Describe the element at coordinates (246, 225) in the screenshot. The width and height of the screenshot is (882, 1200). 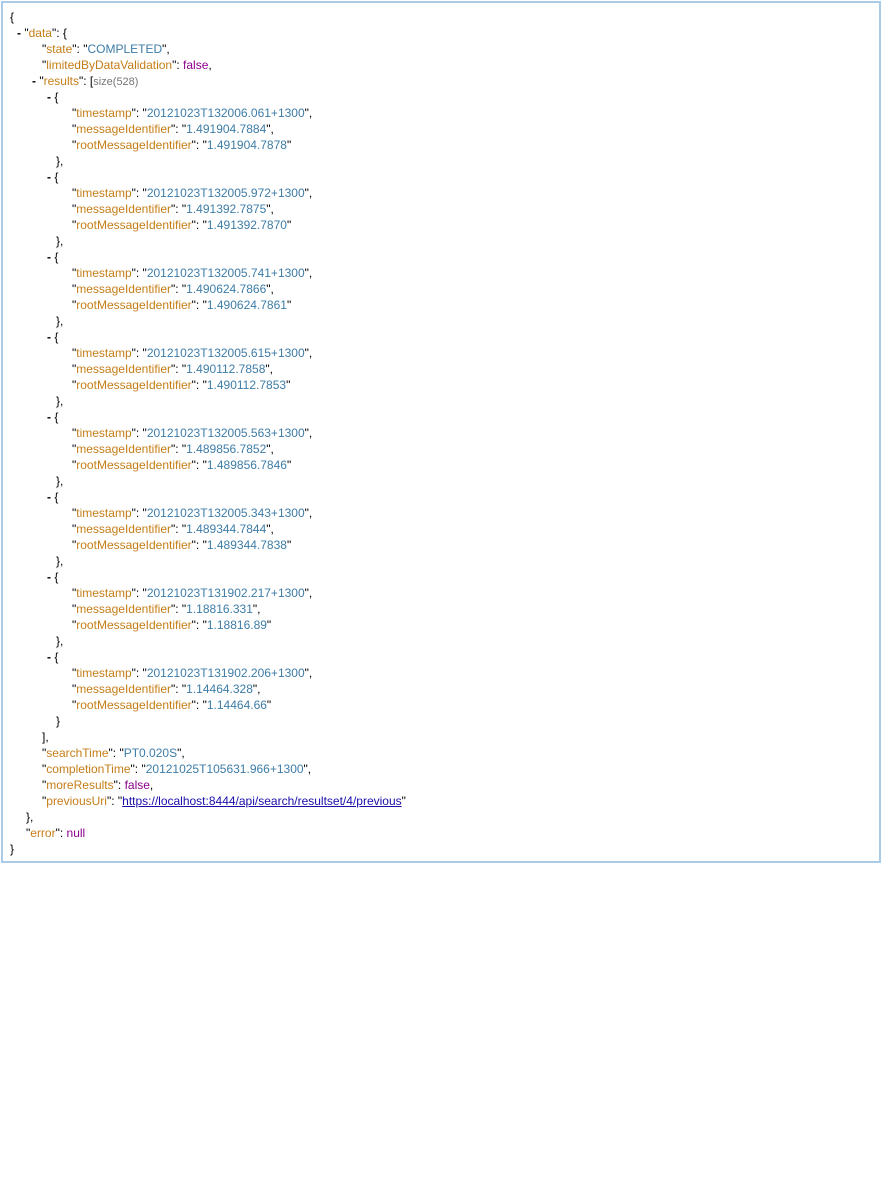
I see `result-root-message-identifier: 1.491392.7870` at that location.